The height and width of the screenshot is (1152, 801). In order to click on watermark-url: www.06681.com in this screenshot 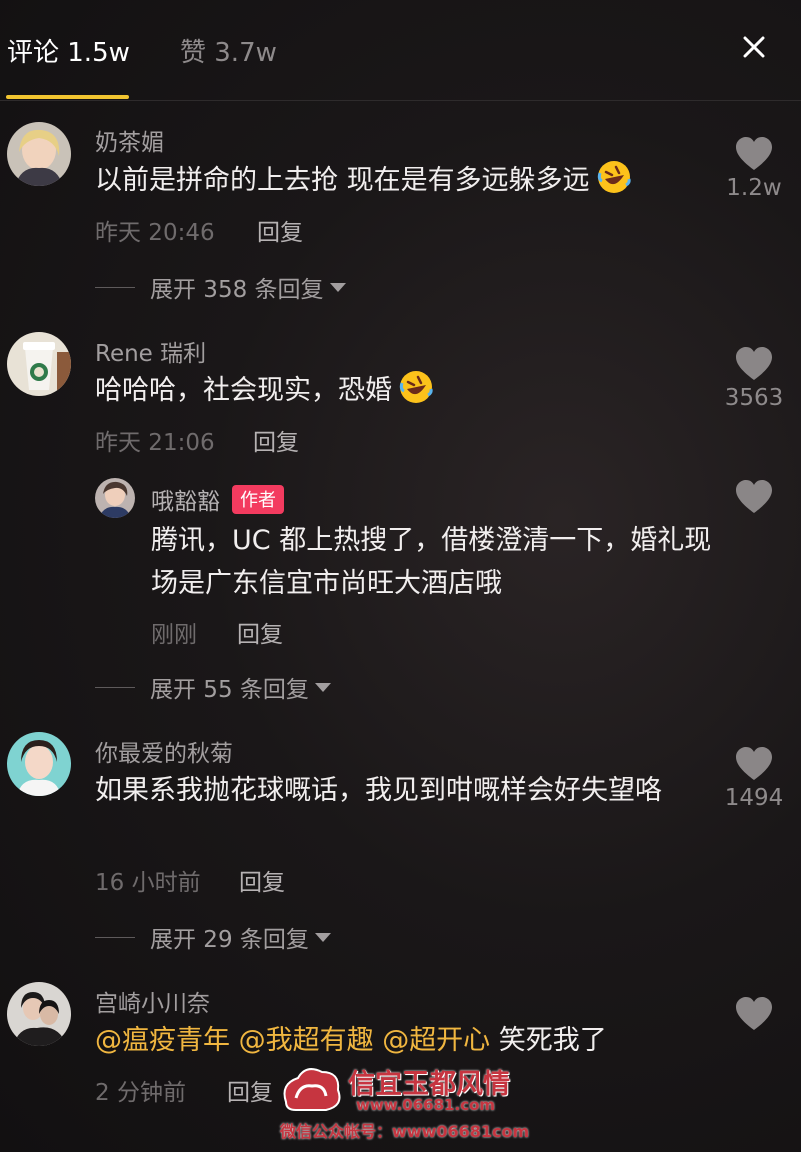, I will do `click(426, 1105)`.